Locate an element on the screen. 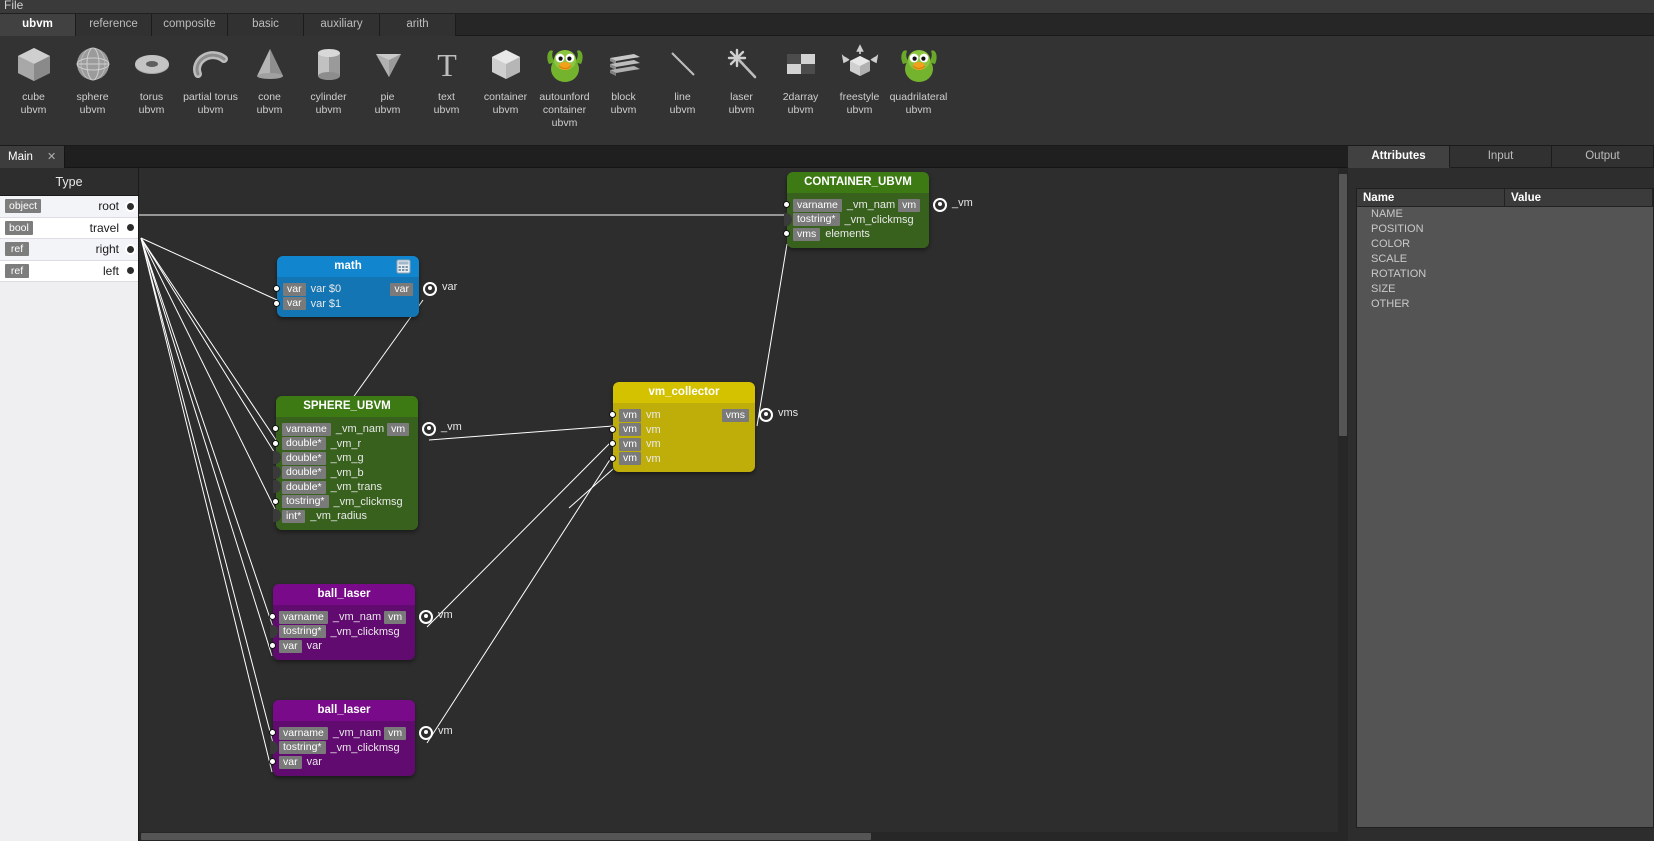 This screenshot has width=1654, height=841. category-tab-ubvm: ubvm is located at coordinates (38, 25).